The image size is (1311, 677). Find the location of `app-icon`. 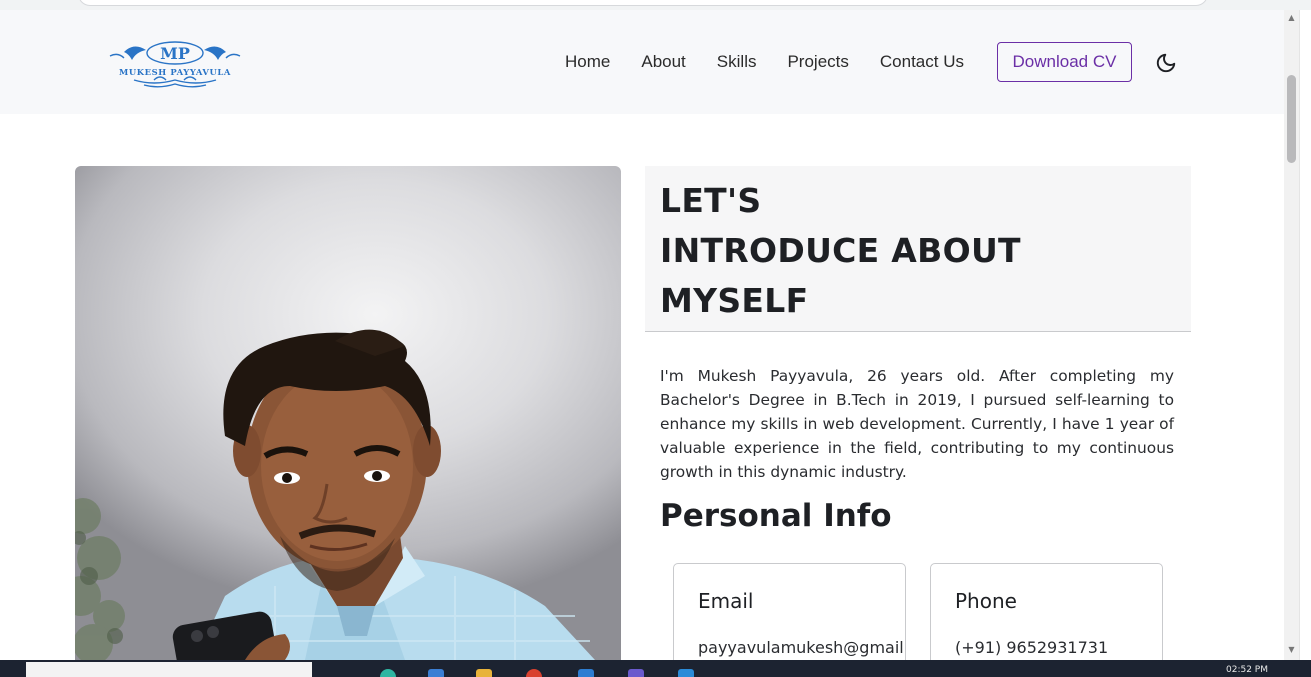

app-icon is located at coordinates (436, 673).